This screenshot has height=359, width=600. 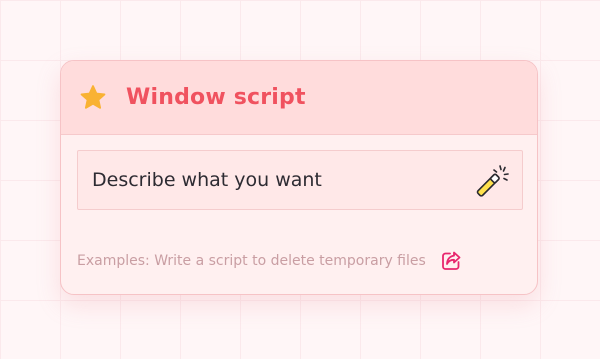 What do you see at coordinates (93, 96) in the screenshot?
I see `star-icon` at bounding box center [93, 96].